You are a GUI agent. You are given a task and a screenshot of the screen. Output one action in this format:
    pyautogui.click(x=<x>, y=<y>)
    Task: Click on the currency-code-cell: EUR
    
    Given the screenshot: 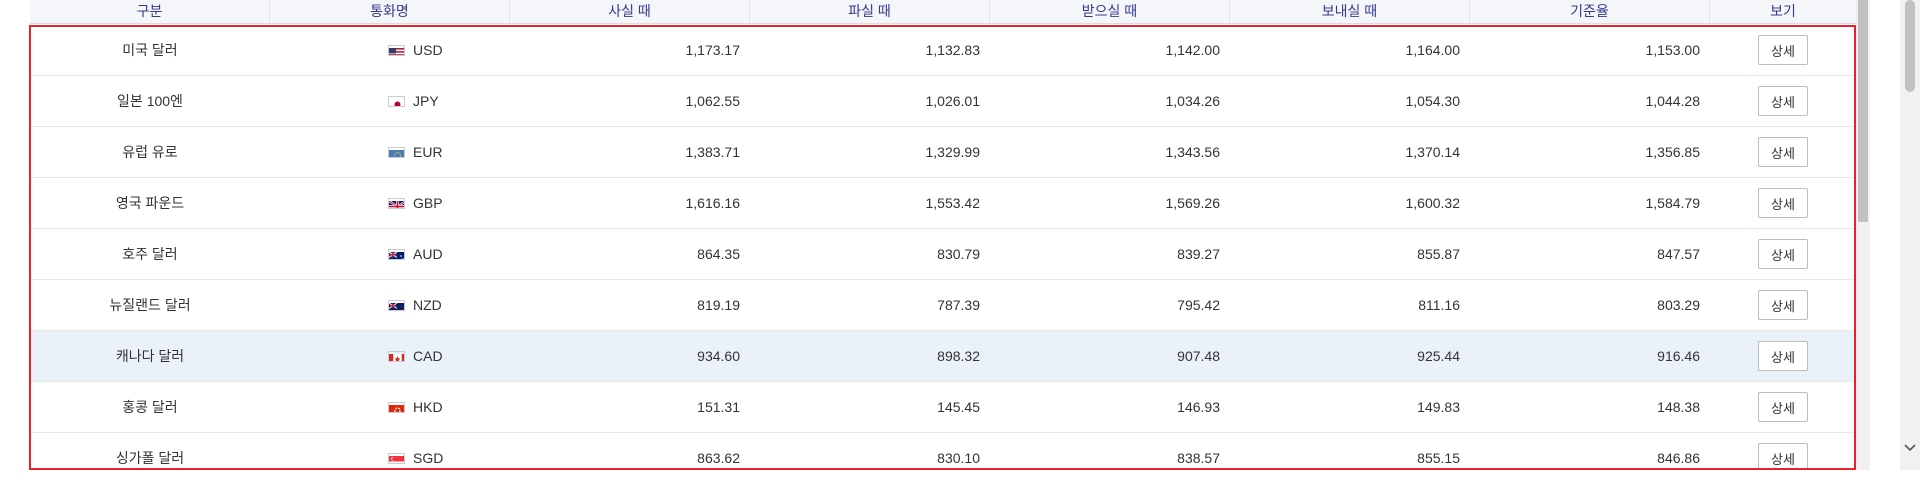 What is the action you would take?
    pyautogui.click(x=390, y=152)
    